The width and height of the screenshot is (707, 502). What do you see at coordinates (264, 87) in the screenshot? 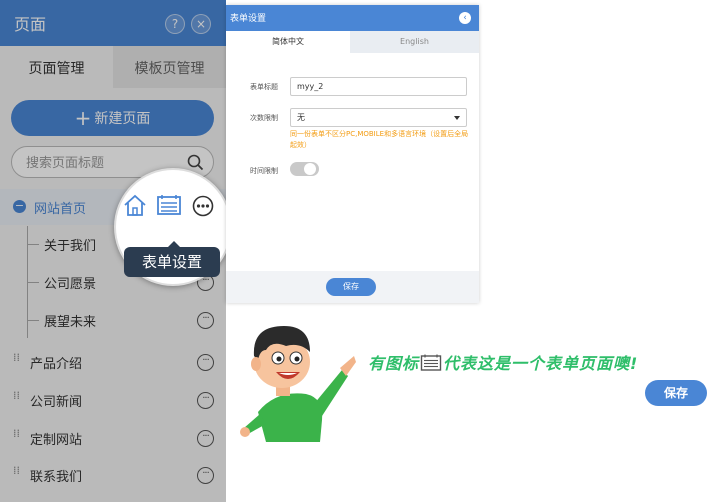
I see `form-title-label: 表单标题` at bounding box center [264, 87].